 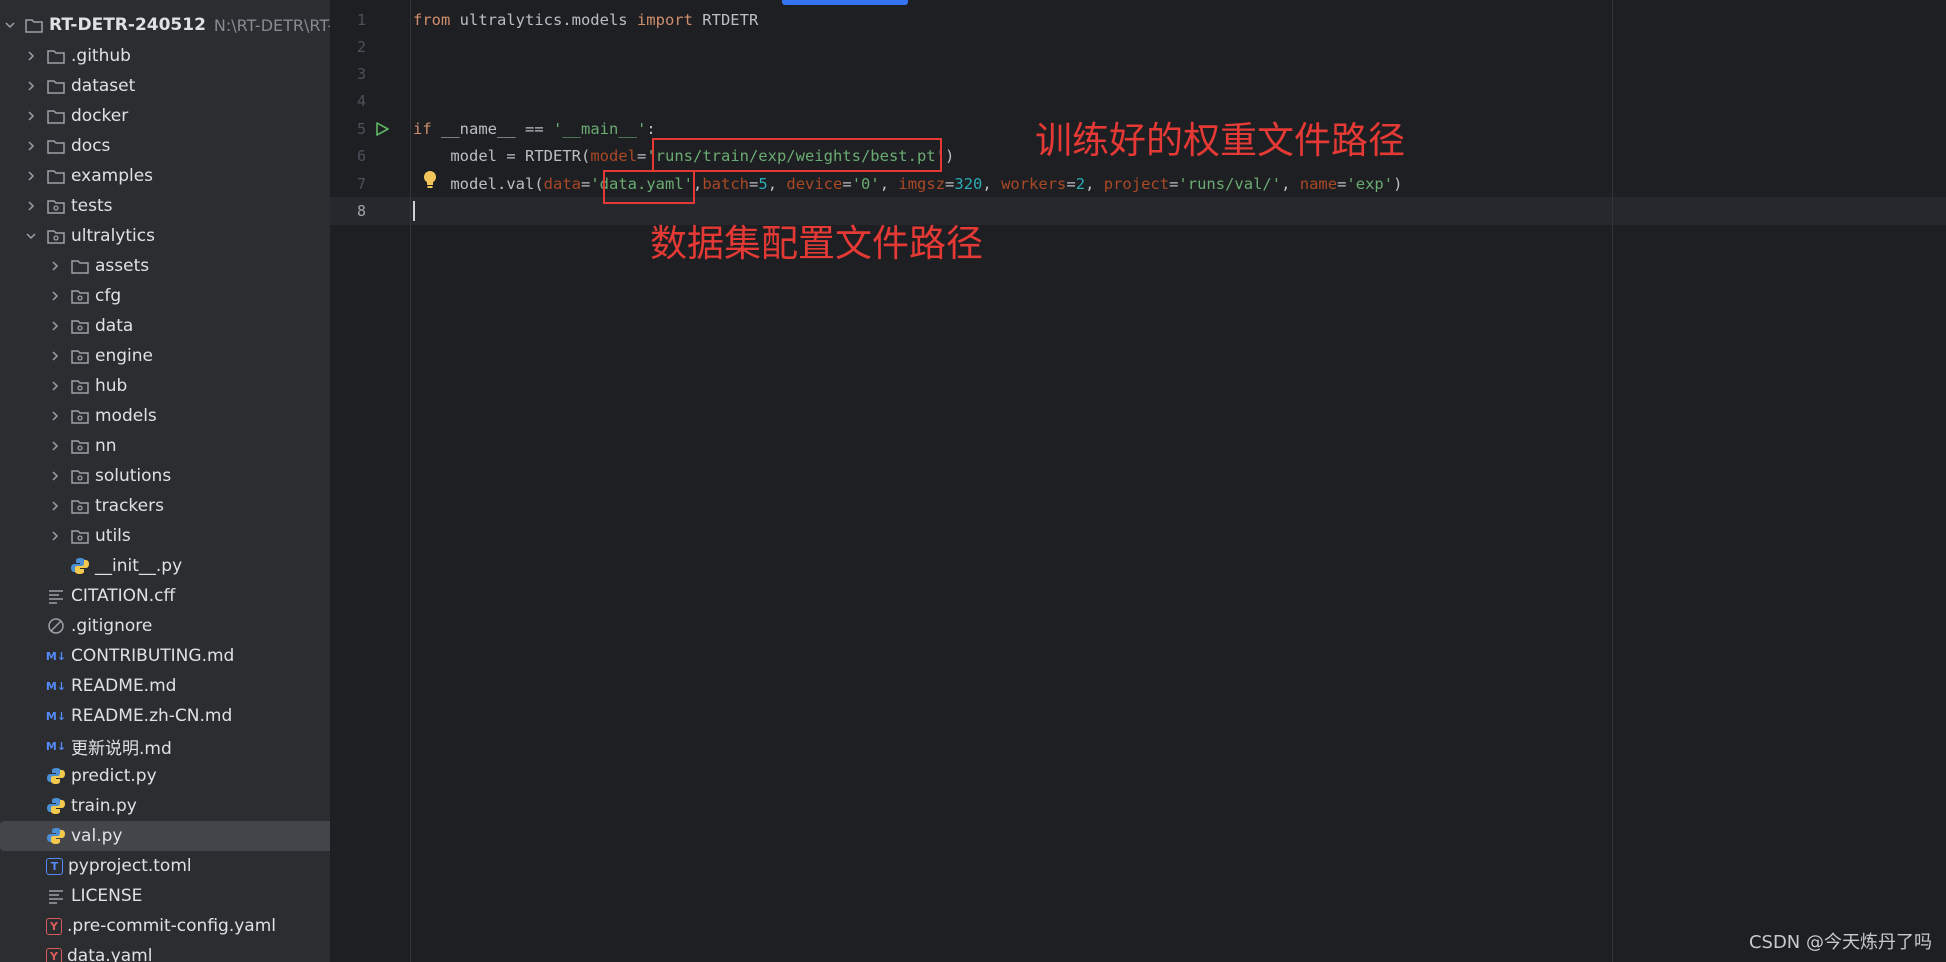 What do you see at coordinates (165, 356) in the screenshot?
I see `tree-item-engine: engine` at bounding box center [165, 356].